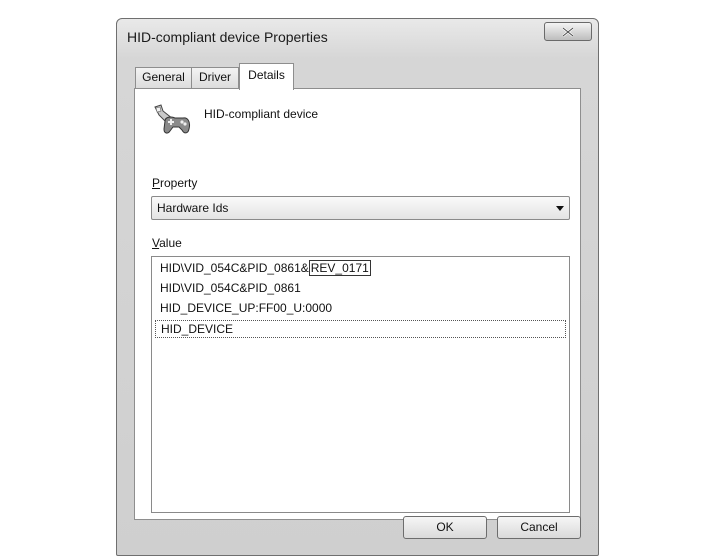  Describe the element at coordinates (163, 77) in the screenshot. I see `tab-general: General` at that location.